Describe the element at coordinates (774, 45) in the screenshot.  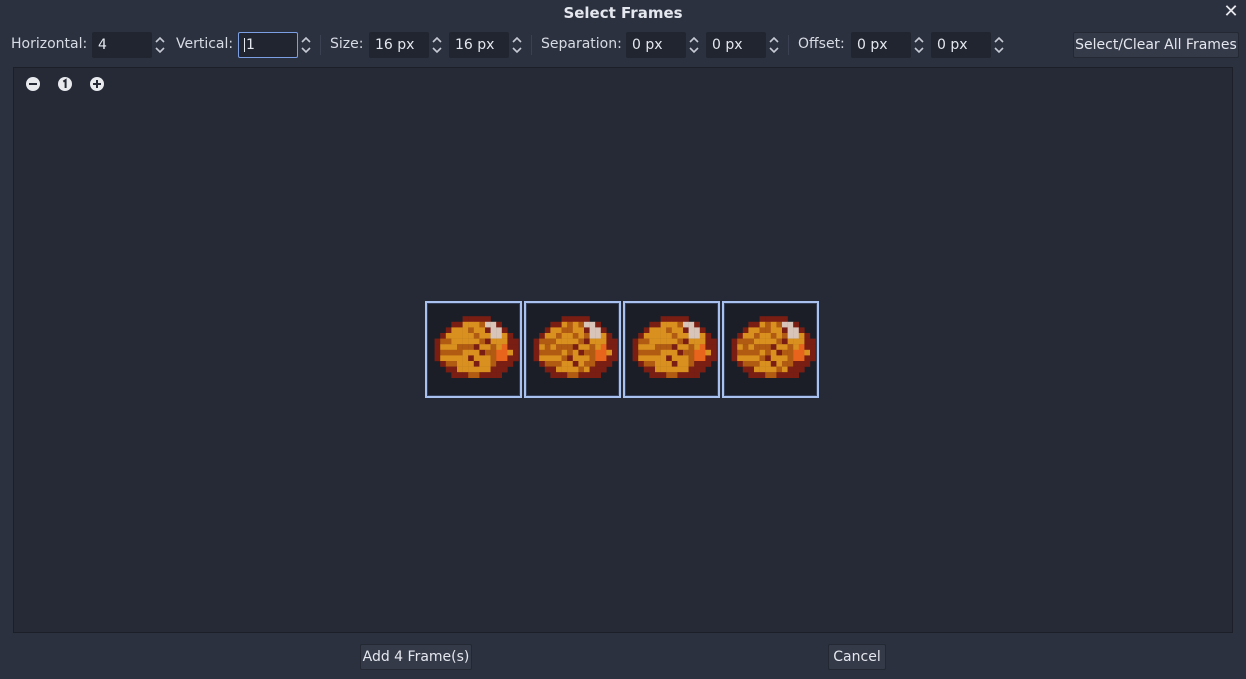
I see `separation-y-stepper-icon` at that location.